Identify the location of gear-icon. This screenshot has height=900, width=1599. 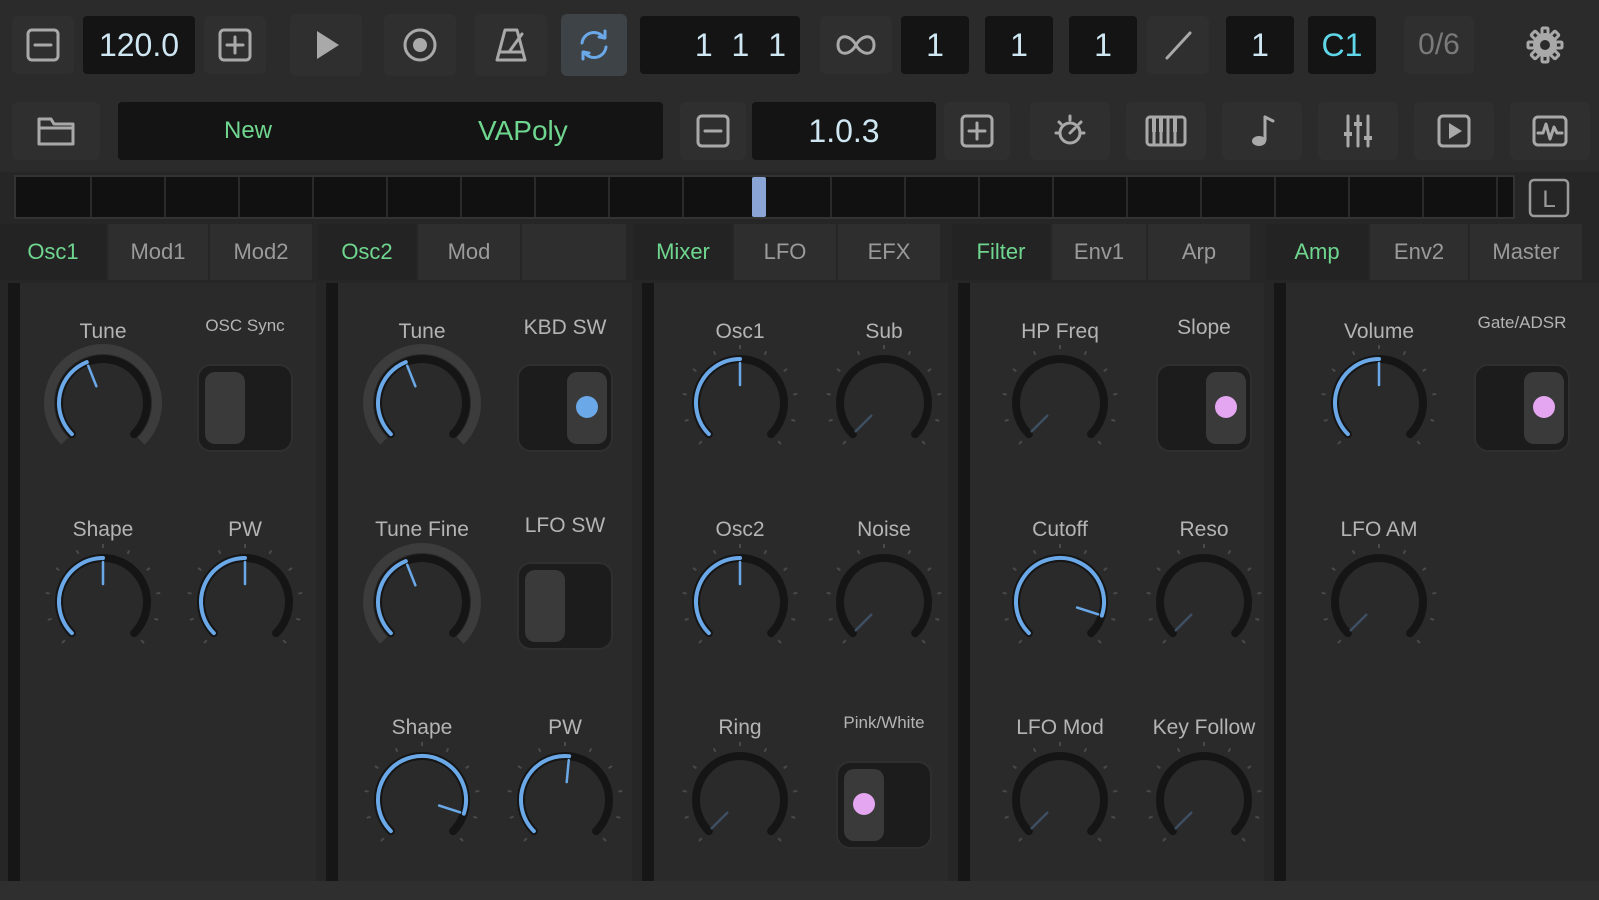
(1545, 45).